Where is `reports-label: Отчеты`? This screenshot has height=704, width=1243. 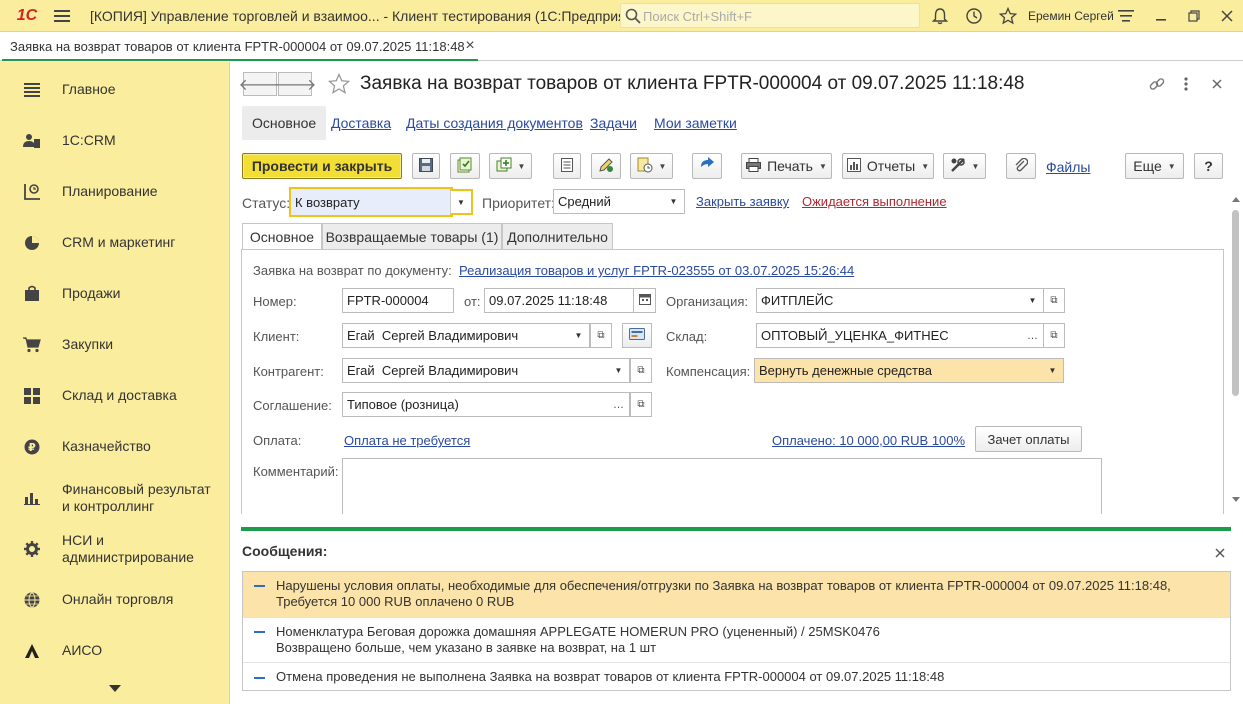
reports-label: Отчеты is located at coordinates (891, 166).